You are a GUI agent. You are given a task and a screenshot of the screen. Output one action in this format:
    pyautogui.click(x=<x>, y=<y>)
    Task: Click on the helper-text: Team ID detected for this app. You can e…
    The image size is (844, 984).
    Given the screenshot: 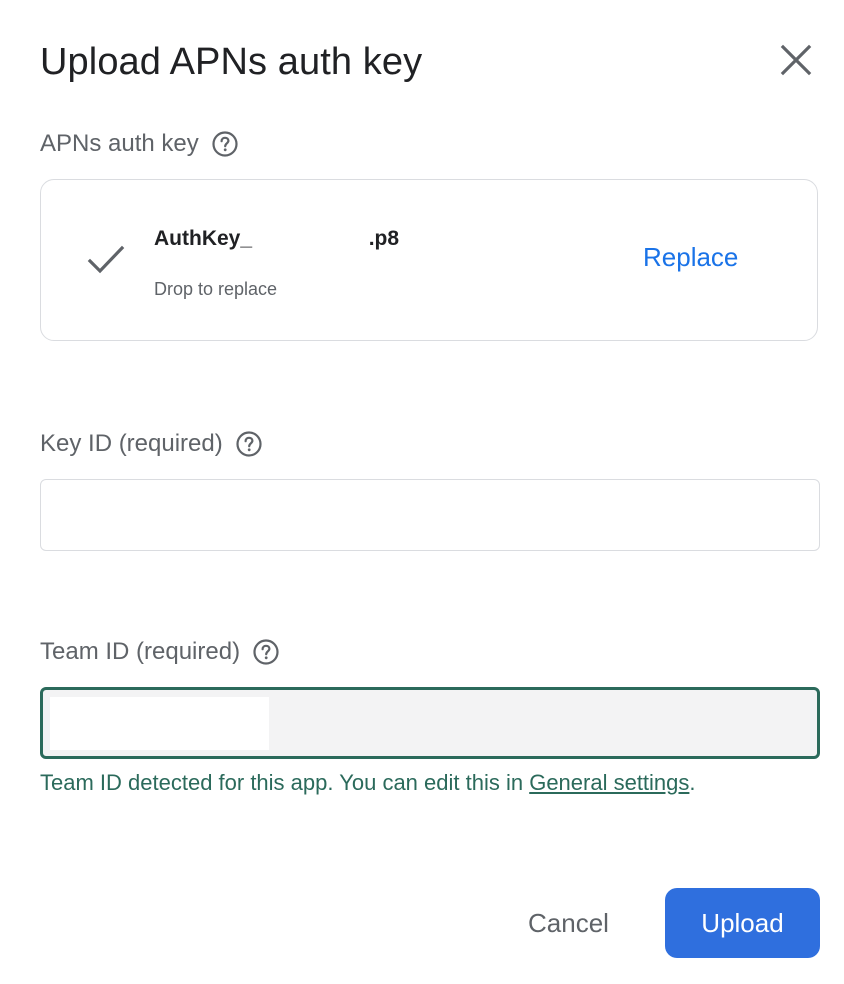 What is the action you would take?
    pyautogui.click(x=285, y=782)
    